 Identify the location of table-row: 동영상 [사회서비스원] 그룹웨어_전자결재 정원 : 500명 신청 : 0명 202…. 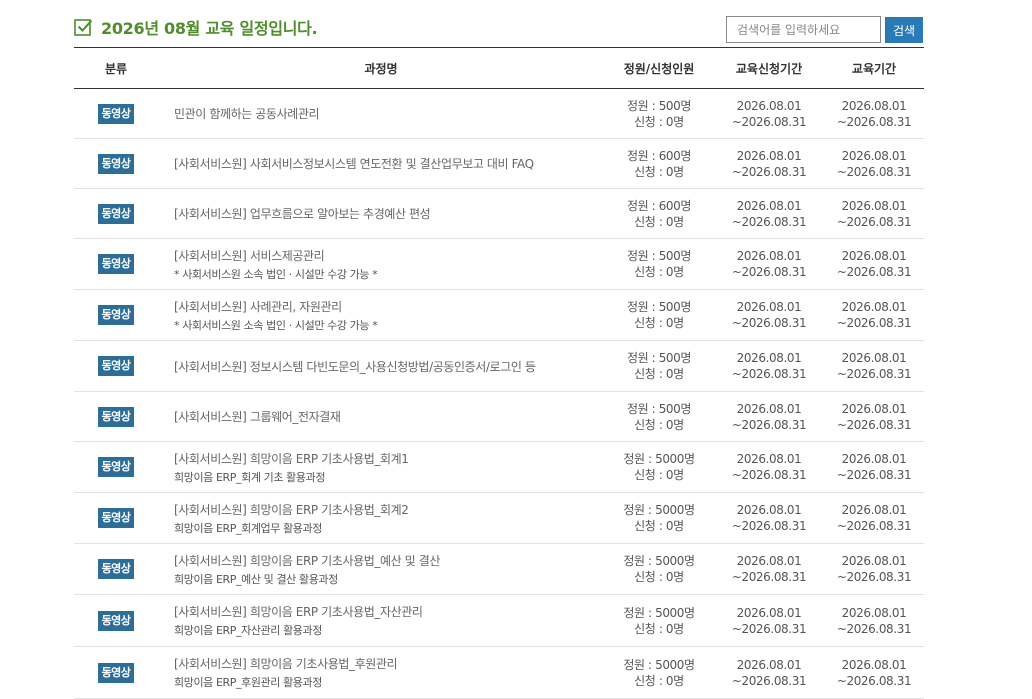
(499, 417).